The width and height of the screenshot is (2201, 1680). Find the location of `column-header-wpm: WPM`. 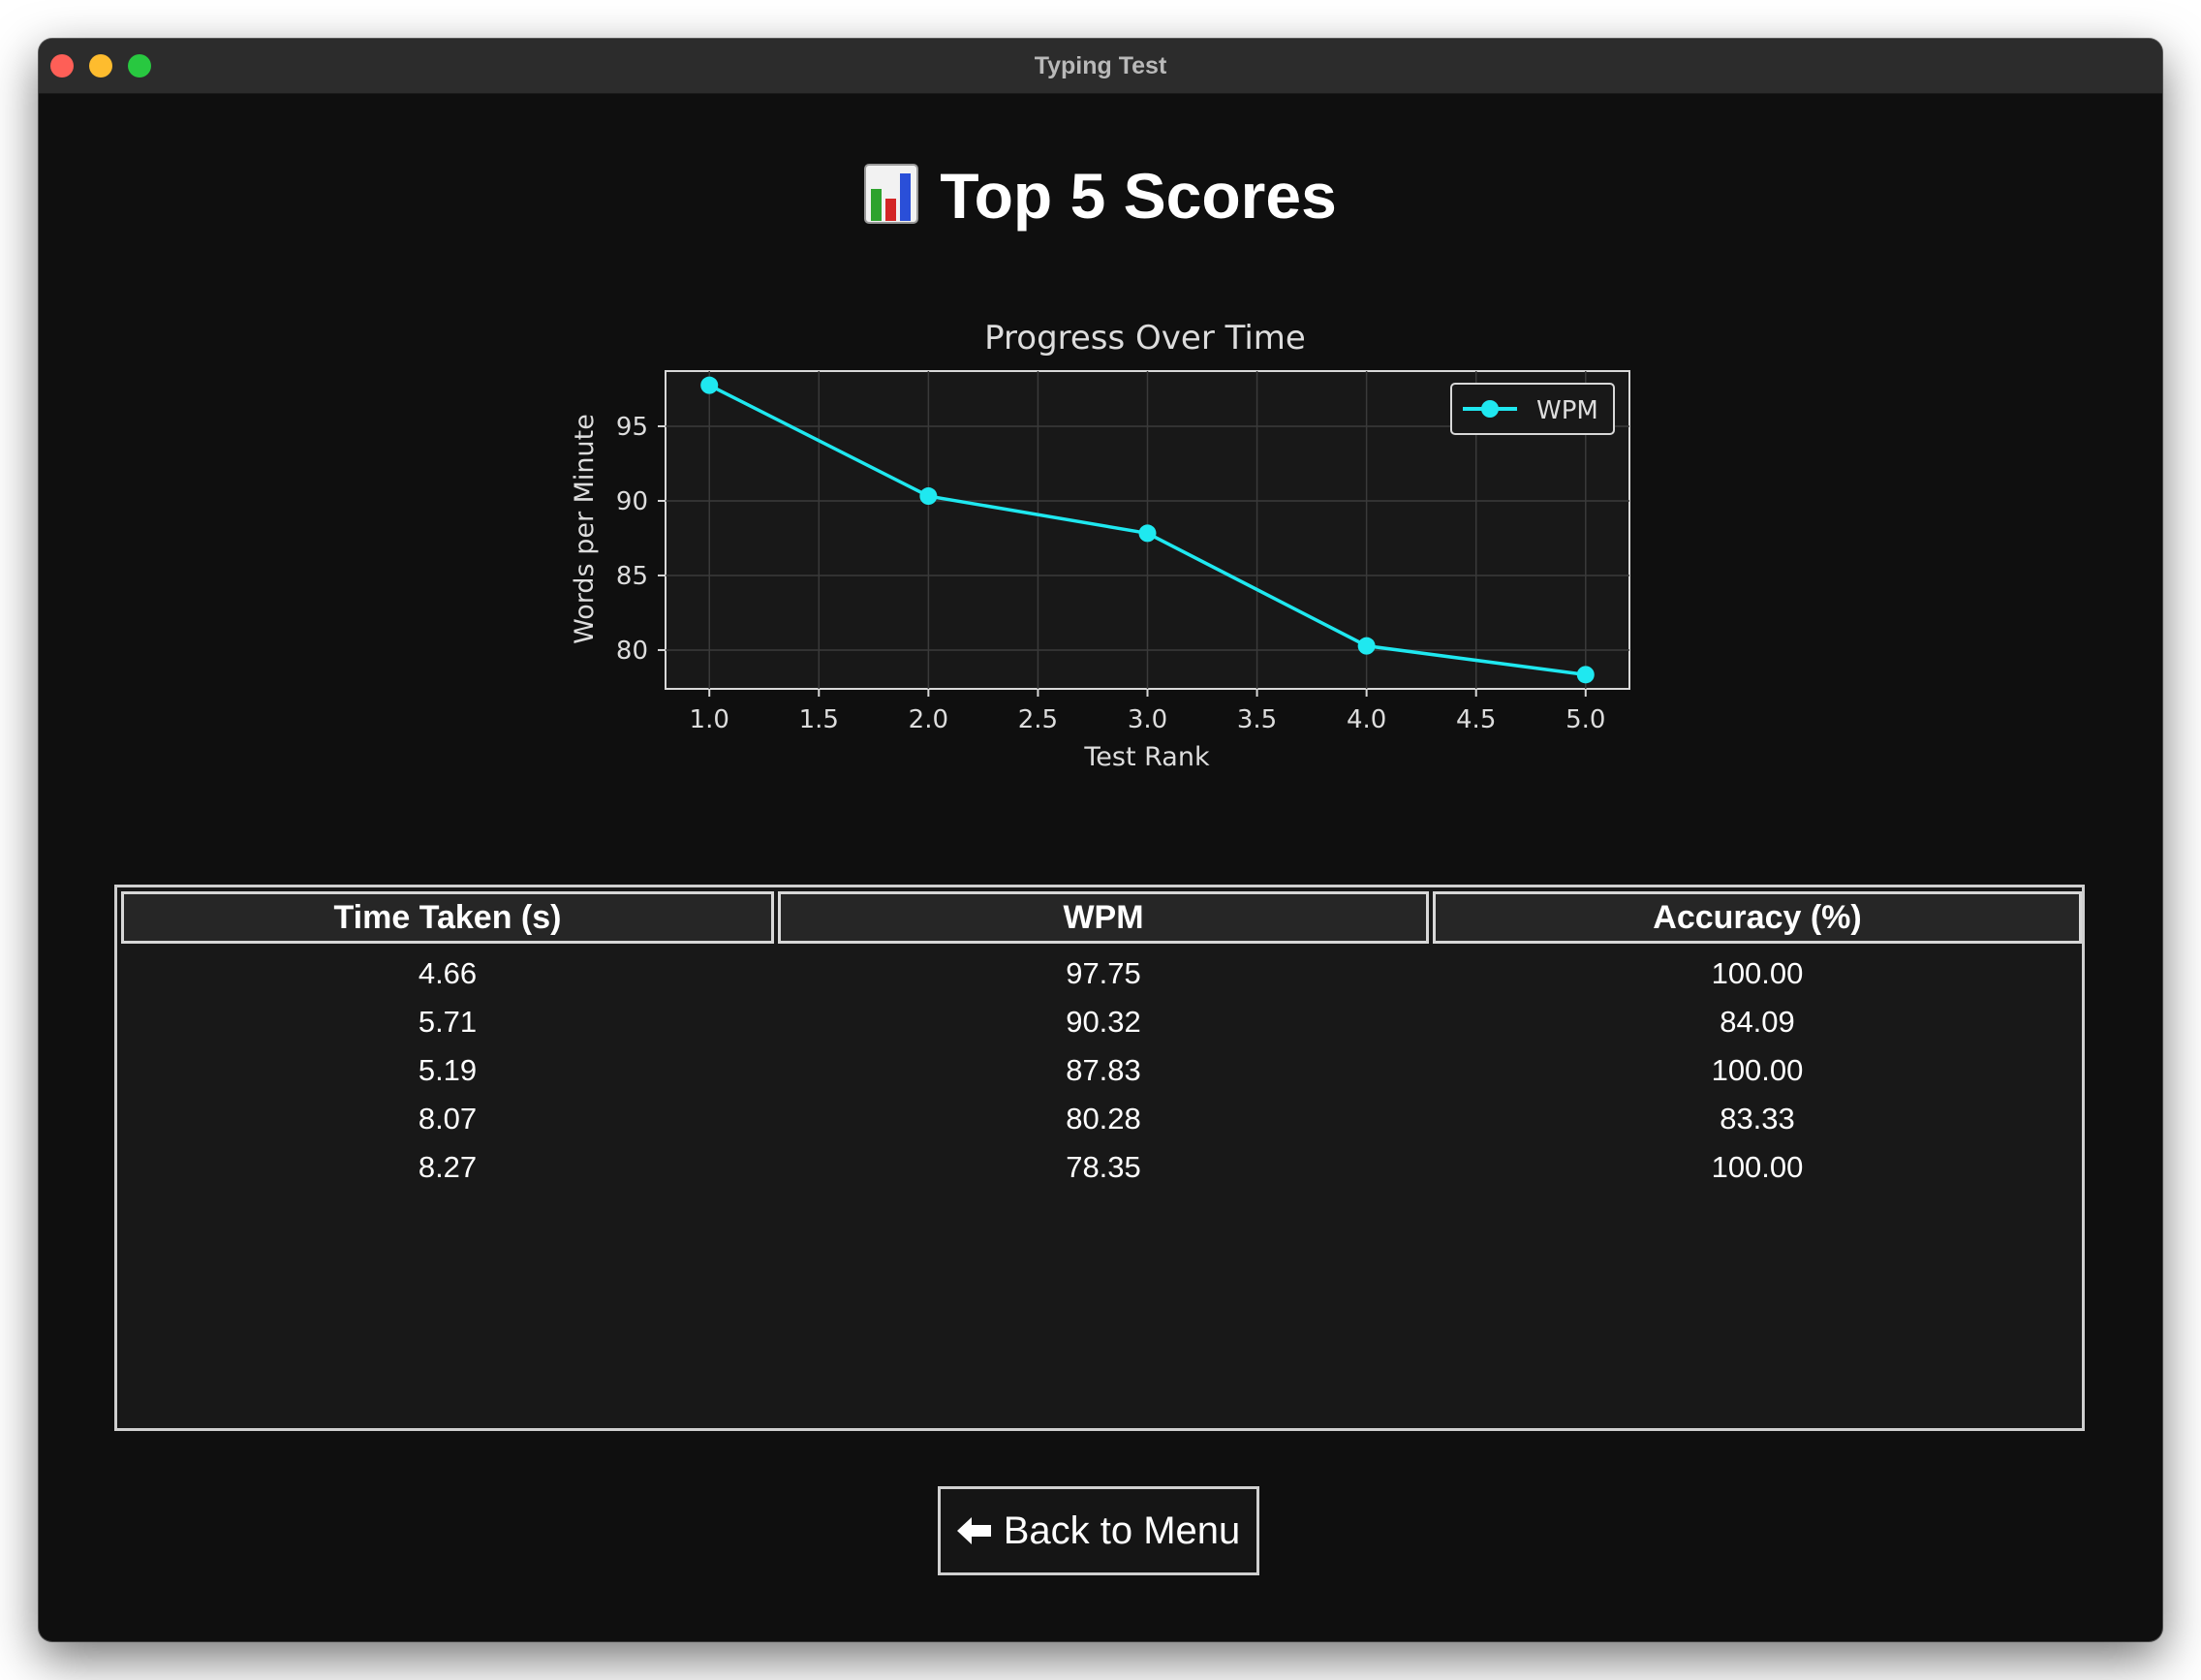

column-header-wpm: WPM is located at coordinates (1103, 918).